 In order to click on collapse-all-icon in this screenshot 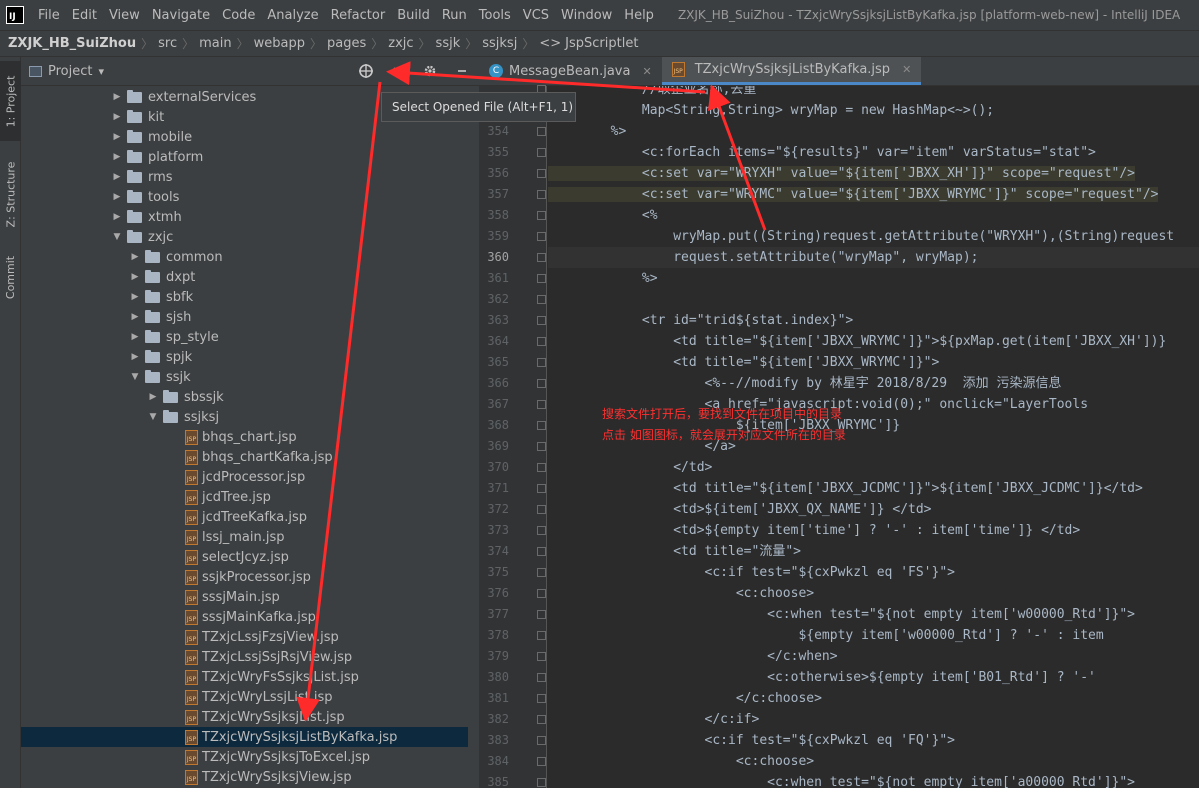, I will do `click(398, 71)`.